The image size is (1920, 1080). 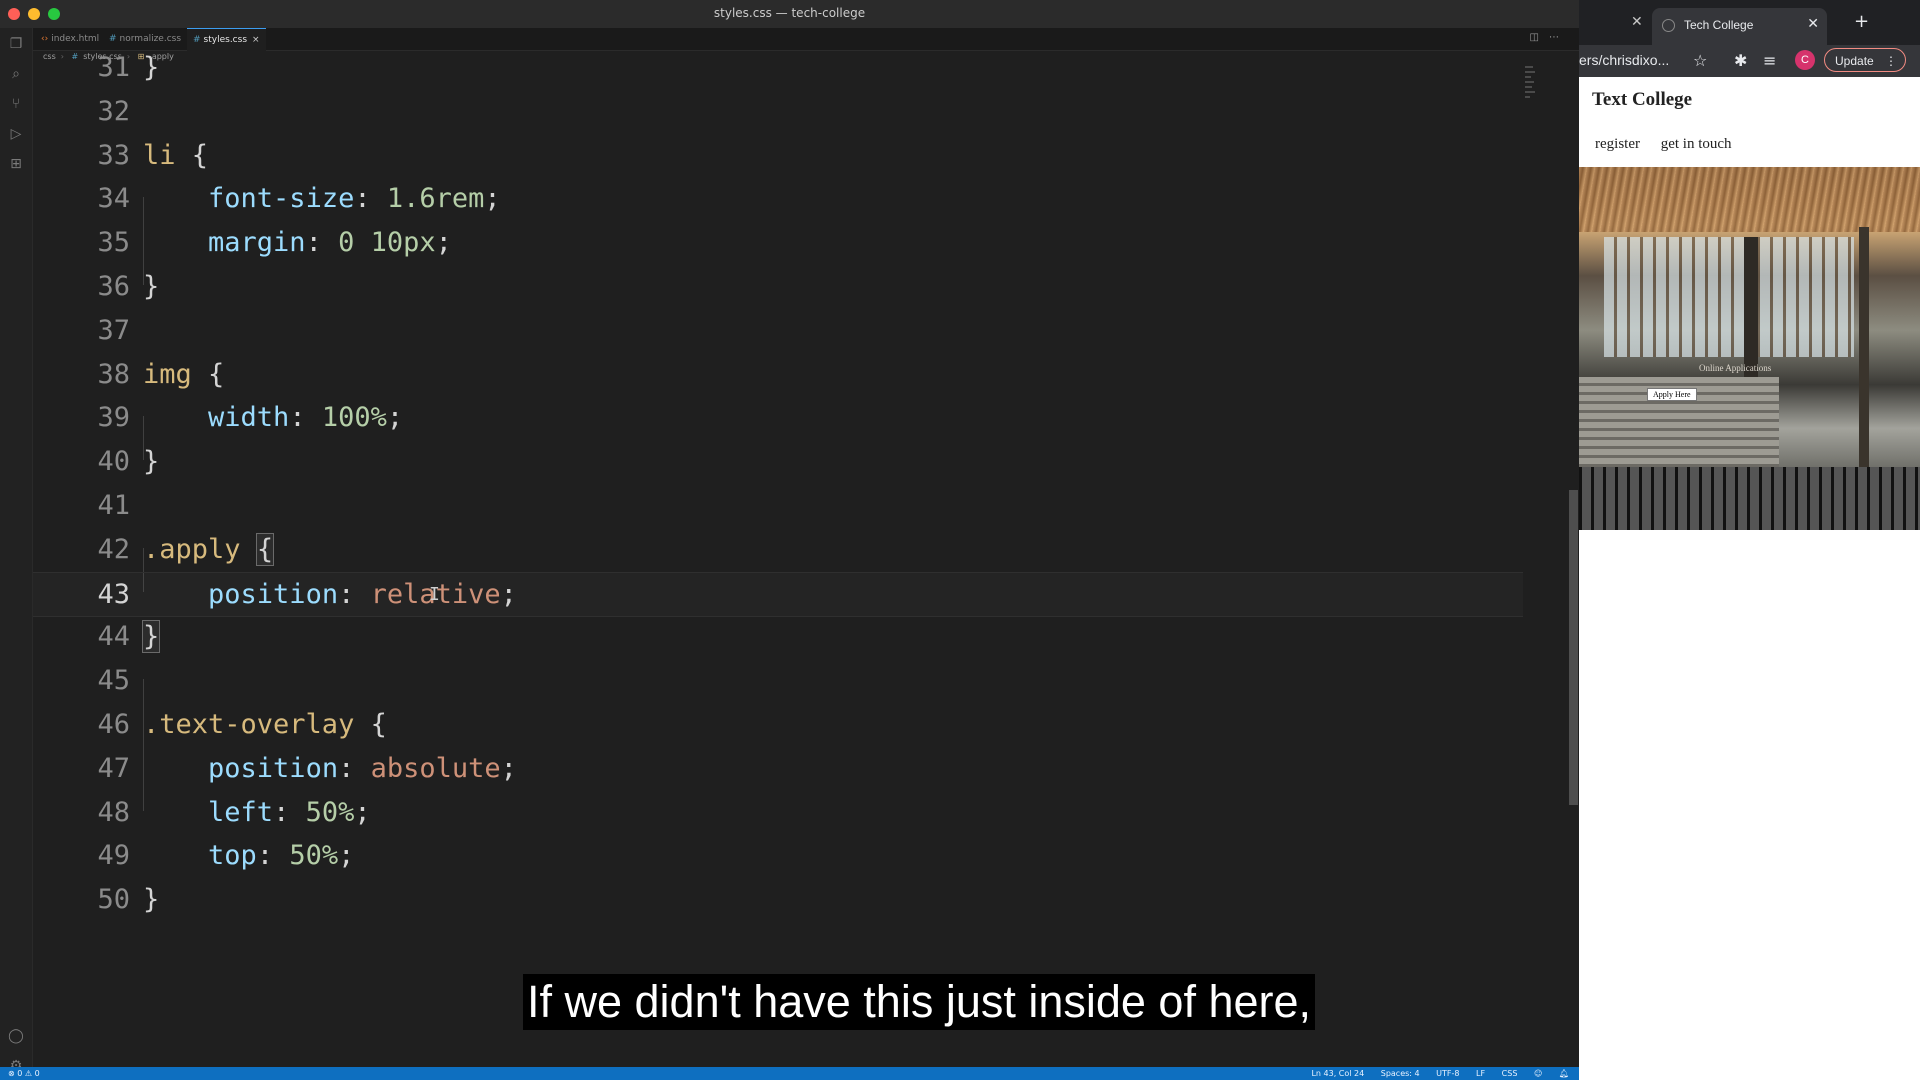 I want to click on line-number: 38, so click(x=104, y=375).